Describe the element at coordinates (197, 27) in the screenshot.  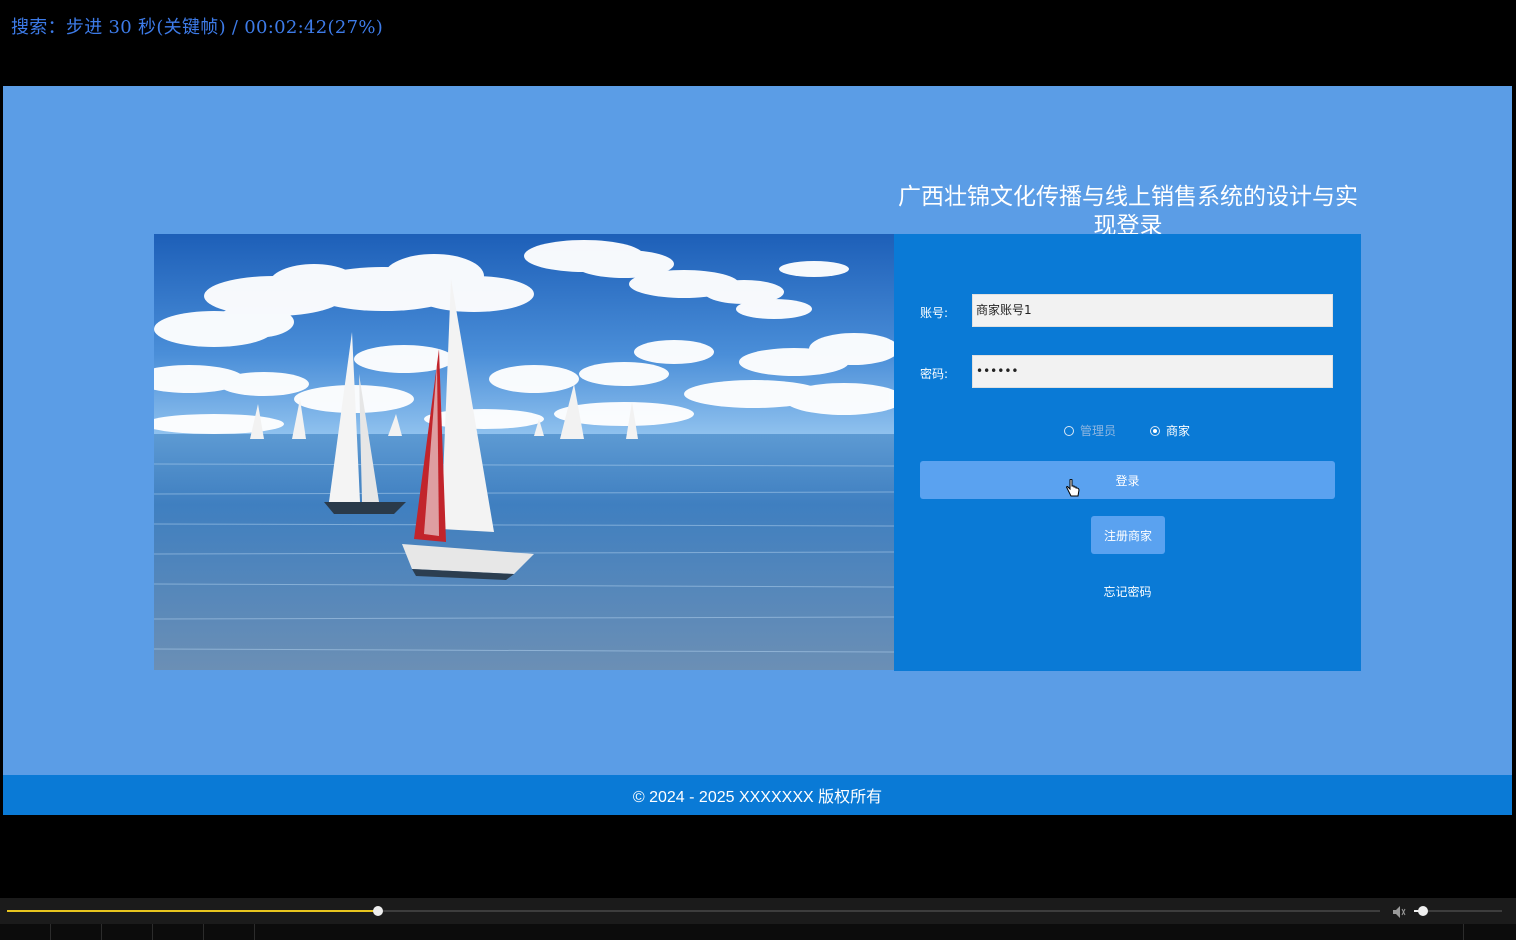
I see `osd-seek-status: 搜索：步进 30 秒(关键帧) / 00:02:42(27%)` at that location.